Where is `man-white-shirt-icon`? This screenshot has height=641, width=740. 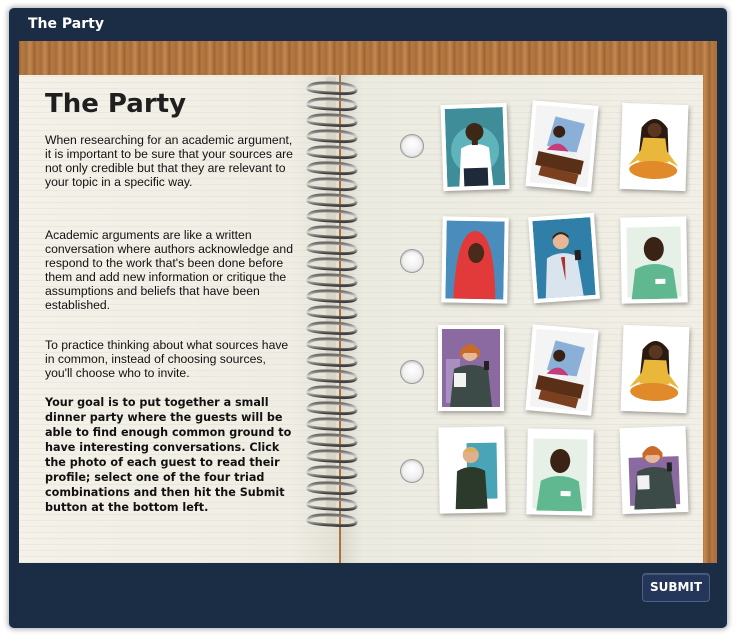
man-white-shirt-icon is located at coordinates (475, 147).